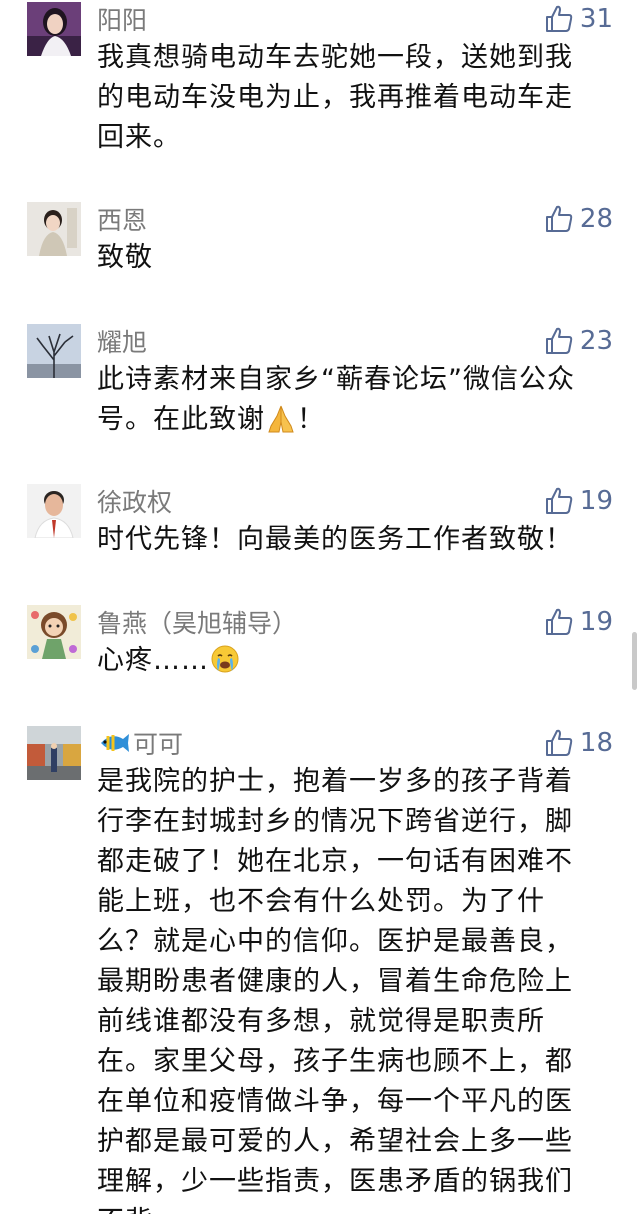 The height and width of the screenshot is (1214, 641). What do you see at coordinates (336, 379) in the screenshot?
I see `comment-text-line: 此诗素材来自家乡“蕲春论坛”微信公众` at bounding box center [336, 379].